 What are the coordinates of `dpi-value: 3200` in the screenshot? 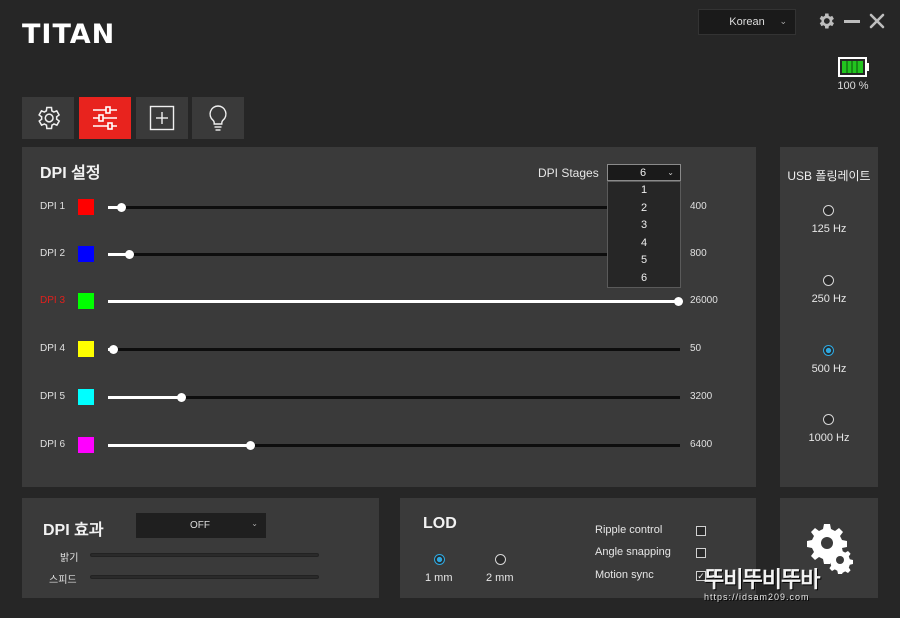 It's located at (701, 396).